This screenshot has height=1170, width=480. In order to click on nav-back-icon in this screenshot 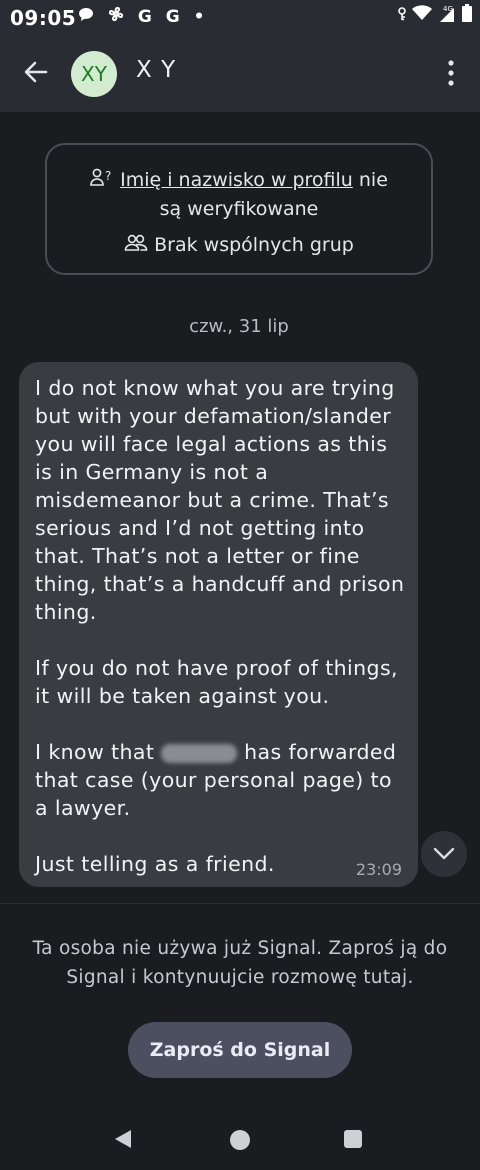, I will do `click(123, 1141)`.